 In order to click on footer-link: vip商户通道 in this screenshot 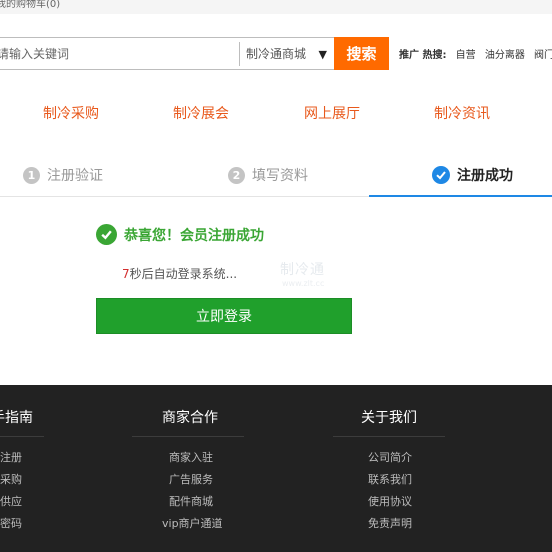, I will do `click(192, 523)`.